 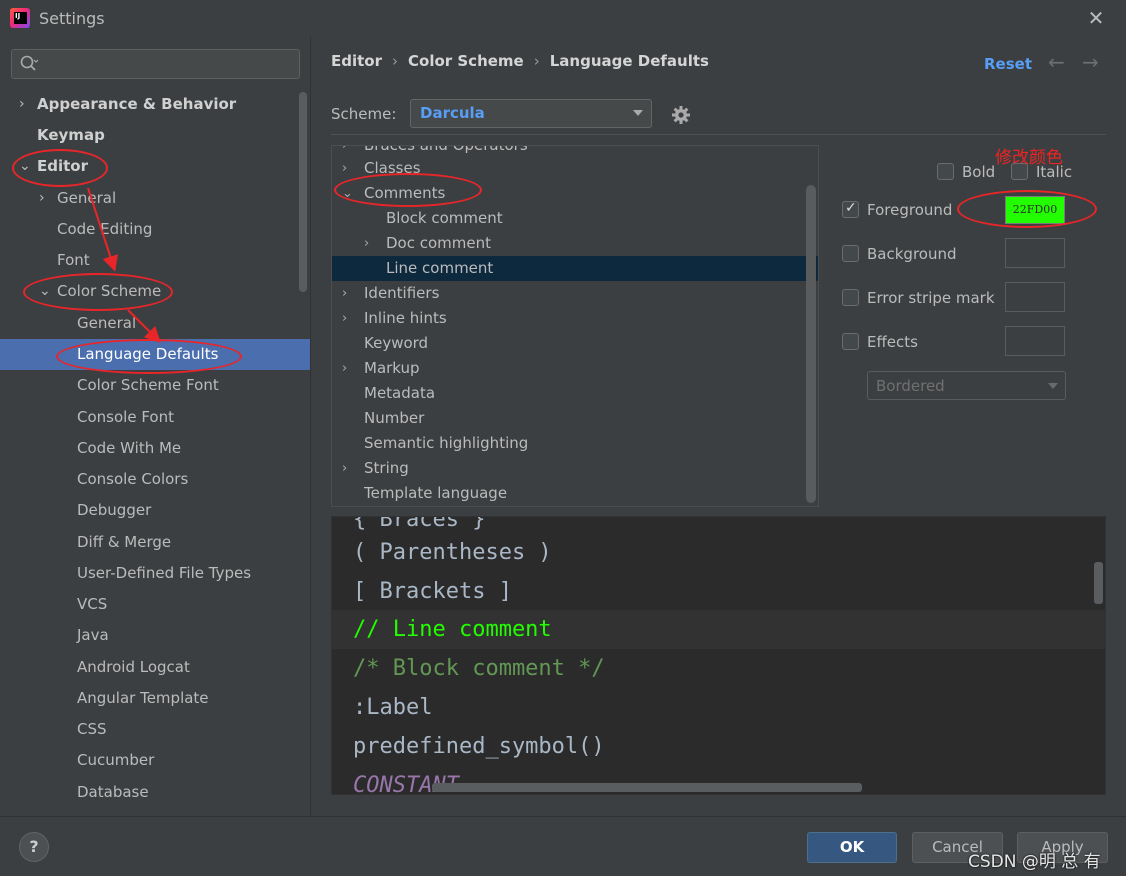 What do you see at coordinates (155, 510) in the screenshot?
I see `sidebar-item-debugger: Debugger` at bounding box center [155, 510].